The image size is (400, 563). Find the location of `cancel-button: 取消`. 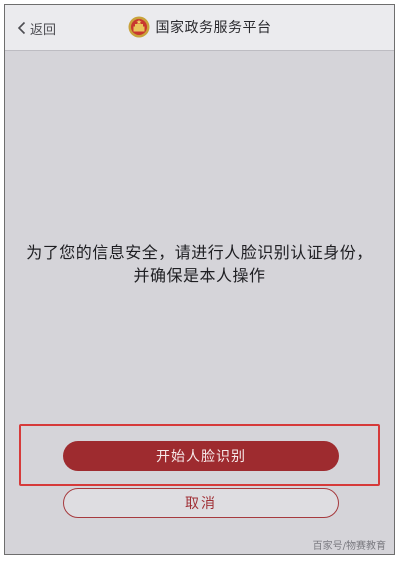

cancel-button: 取消 is located at coordinates (201, 503).